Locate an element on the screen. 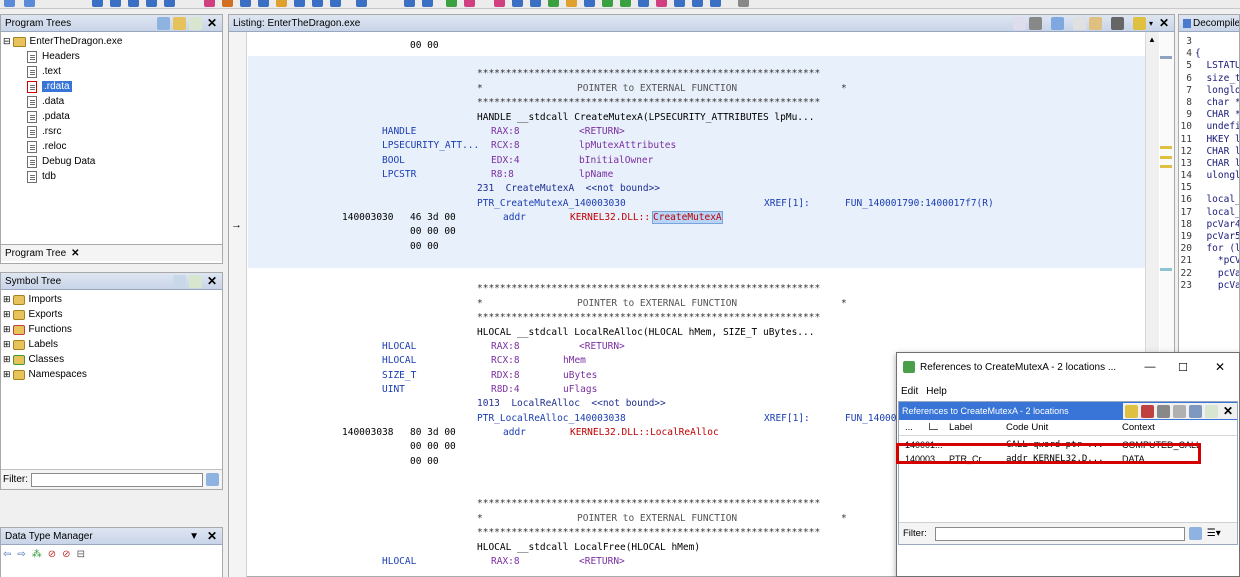 The height and width of the screenshot is (577, 1240). col-context: Context is located at coordinates (1179, 427).